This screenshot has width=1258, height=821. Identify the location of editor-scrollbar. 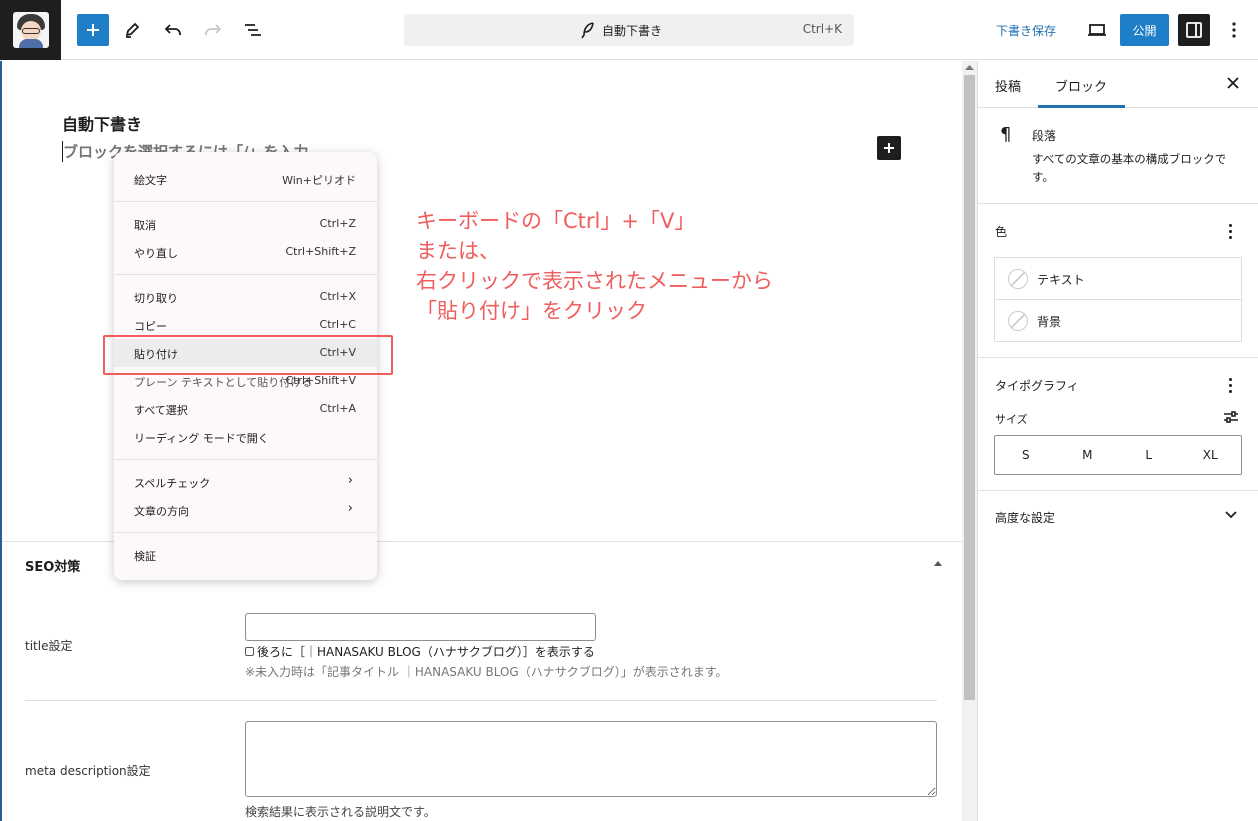
(969, 441).